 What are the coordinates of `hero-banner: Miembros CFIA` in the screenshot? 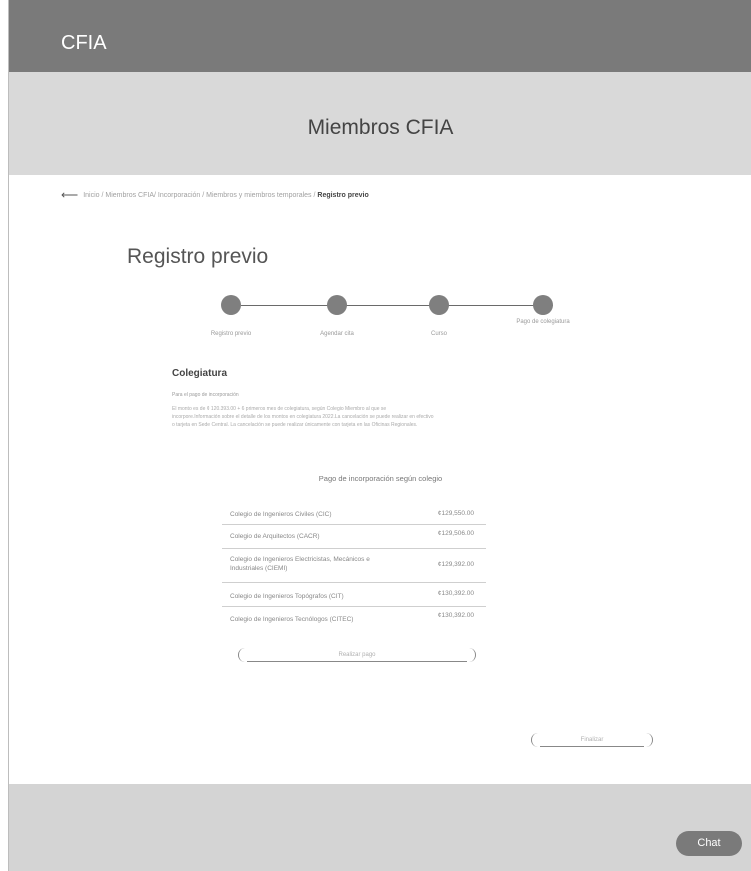 It's located at (380, 123).